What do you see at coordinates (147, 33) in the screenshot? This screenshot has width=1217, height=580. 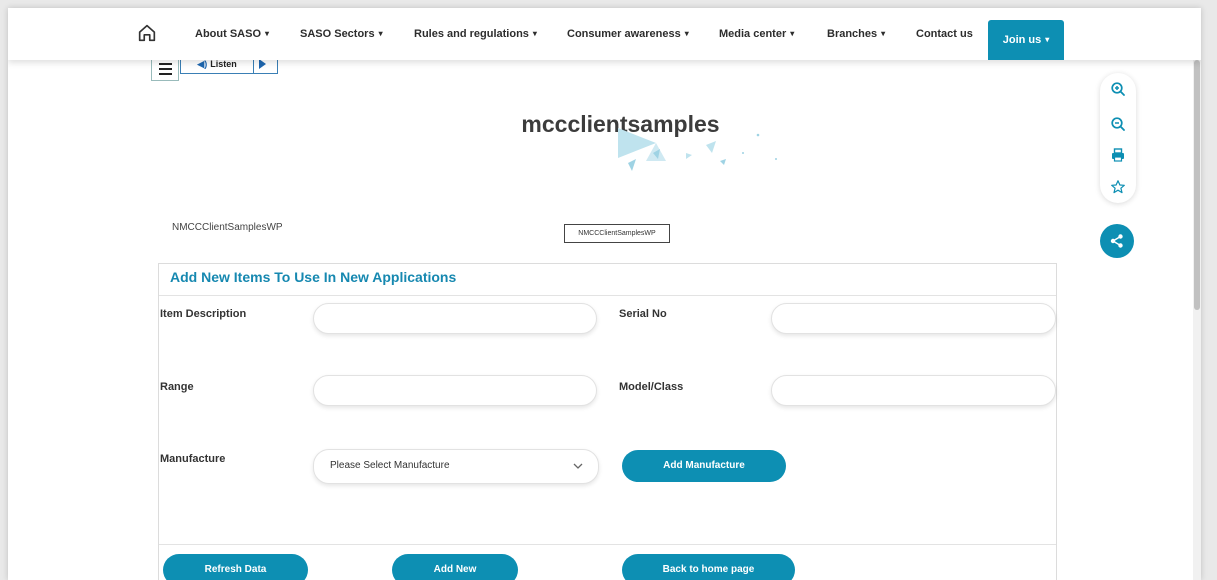 I see `home-icon` at bounding box center [147, 33].